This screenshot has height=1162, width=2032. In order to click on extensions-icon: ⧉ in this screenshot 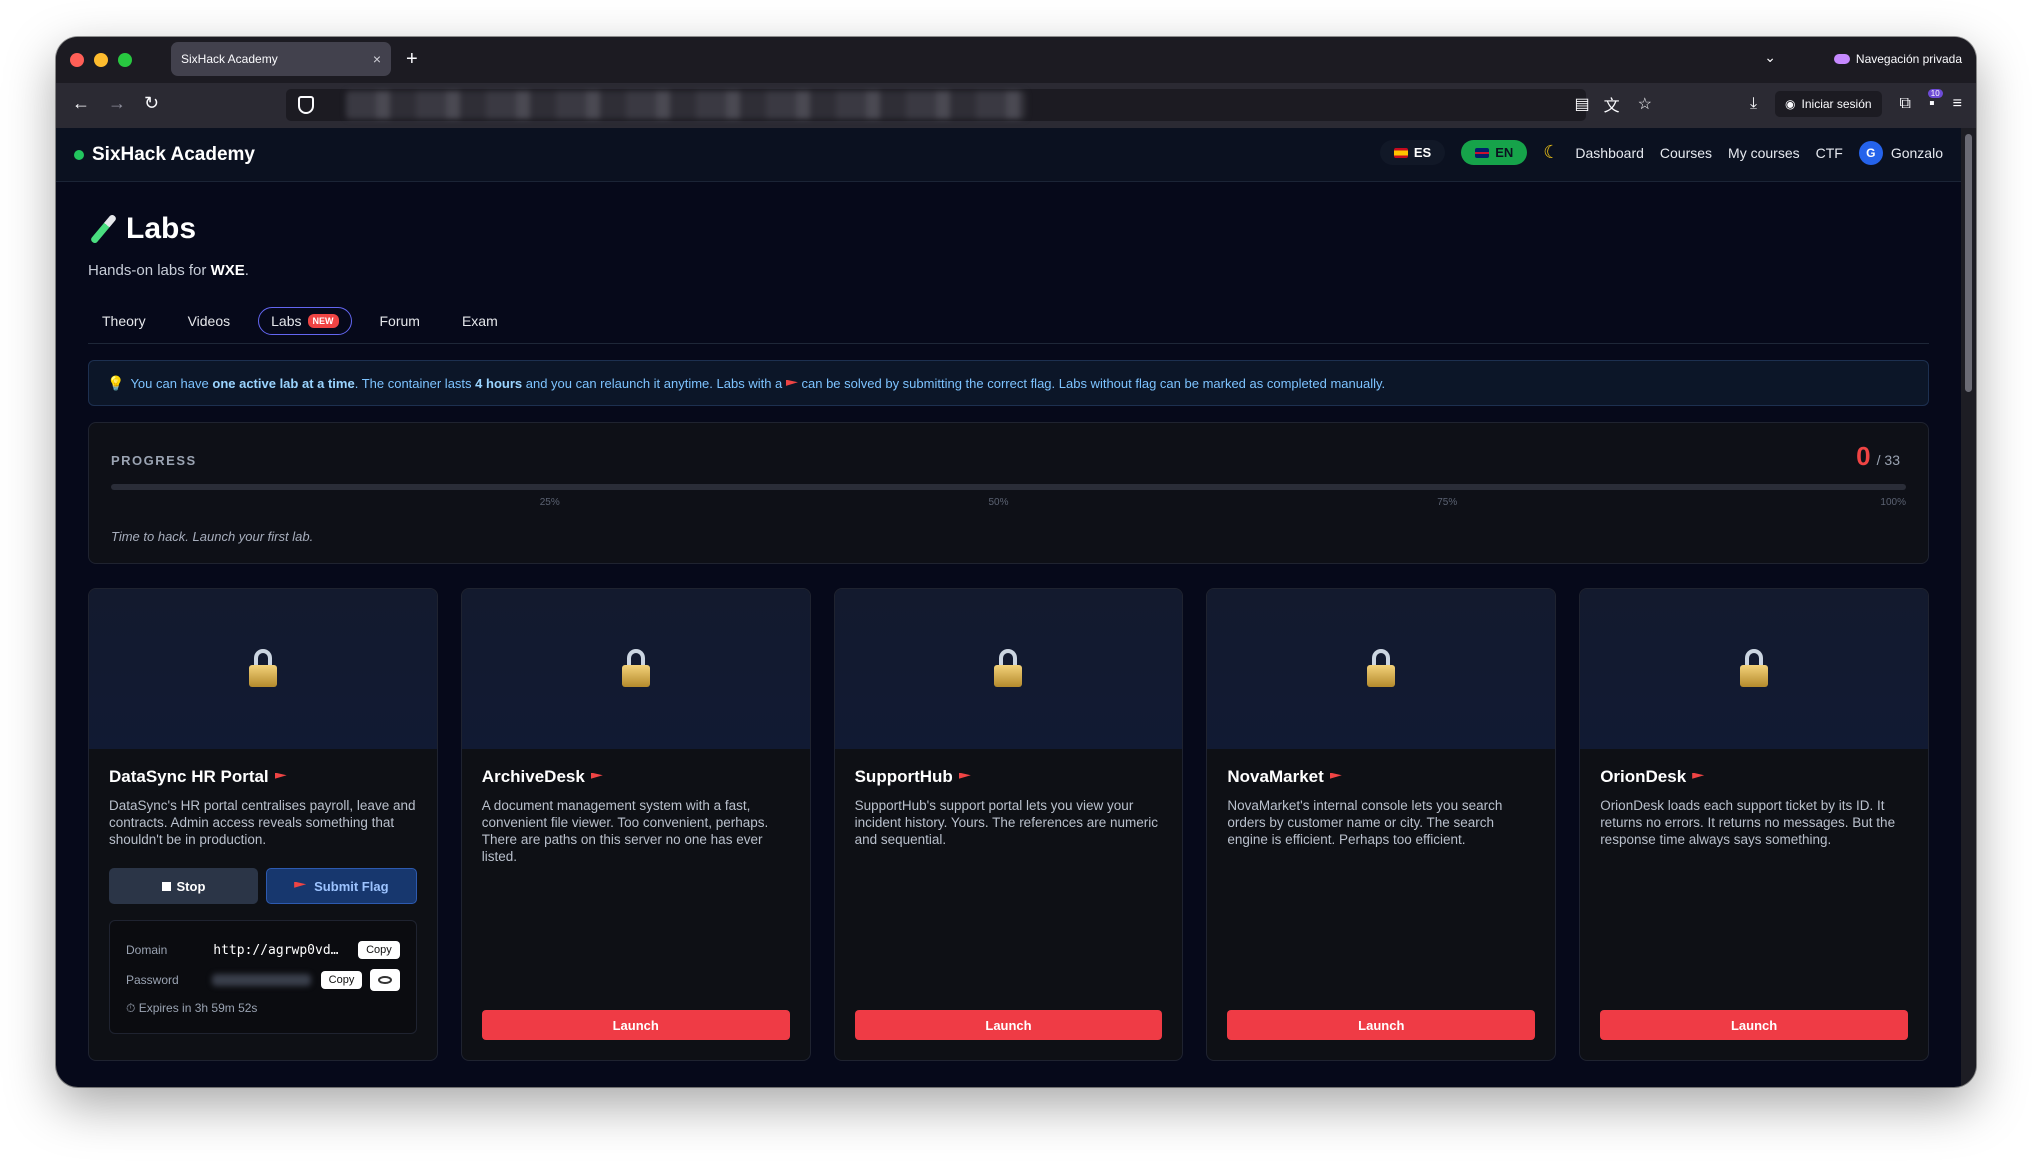, I will do `click(1905, 104)`.